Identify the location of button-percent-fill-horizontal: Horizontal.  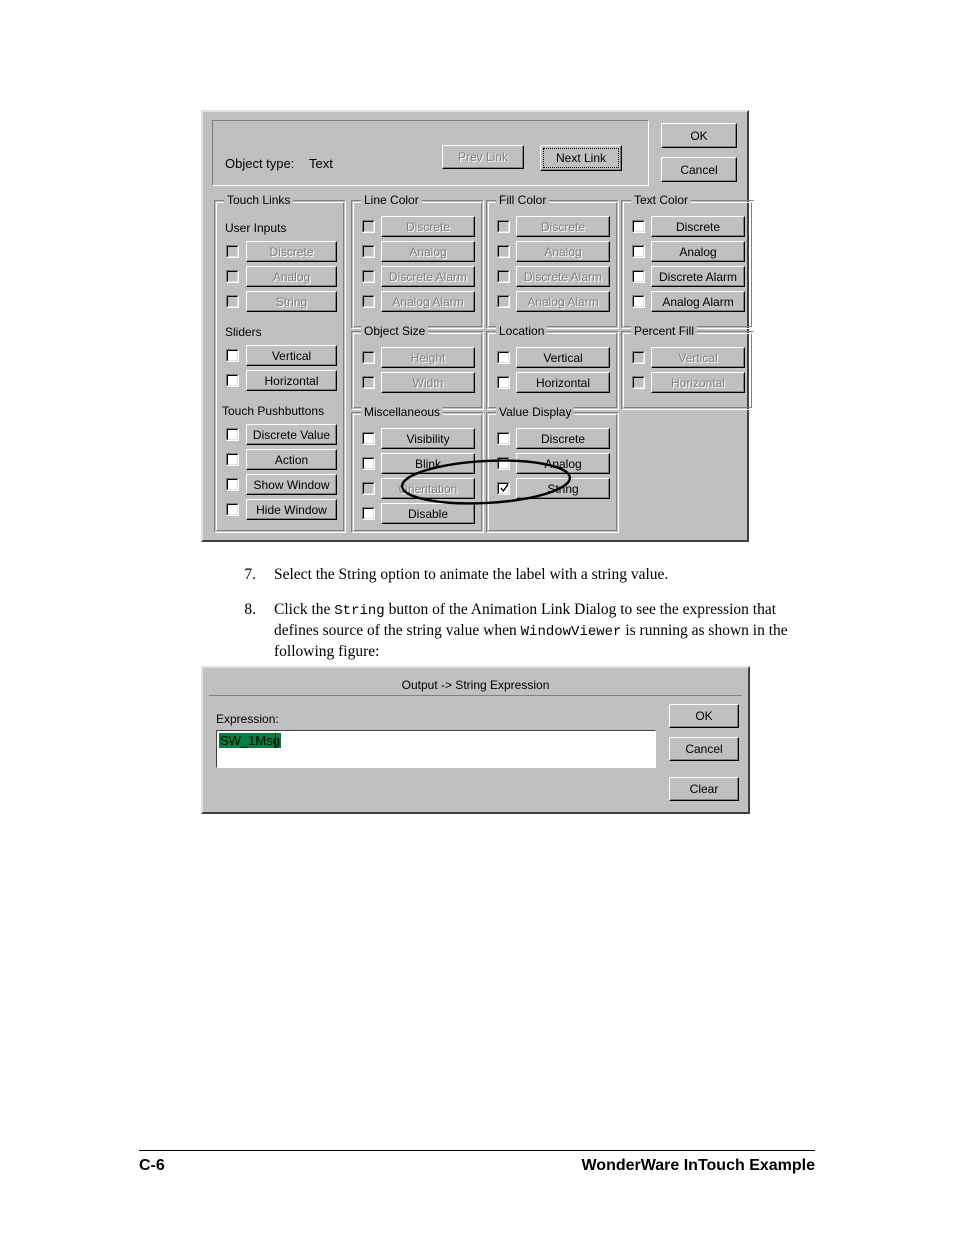
(698, 382).